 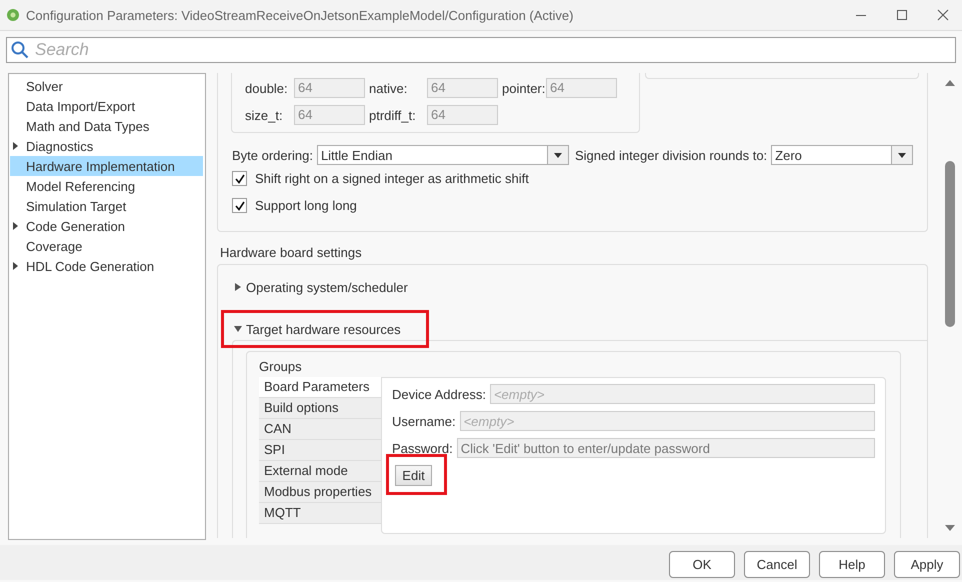 I want to click on tree-item: Code Generation, so click(x=106, y=226).